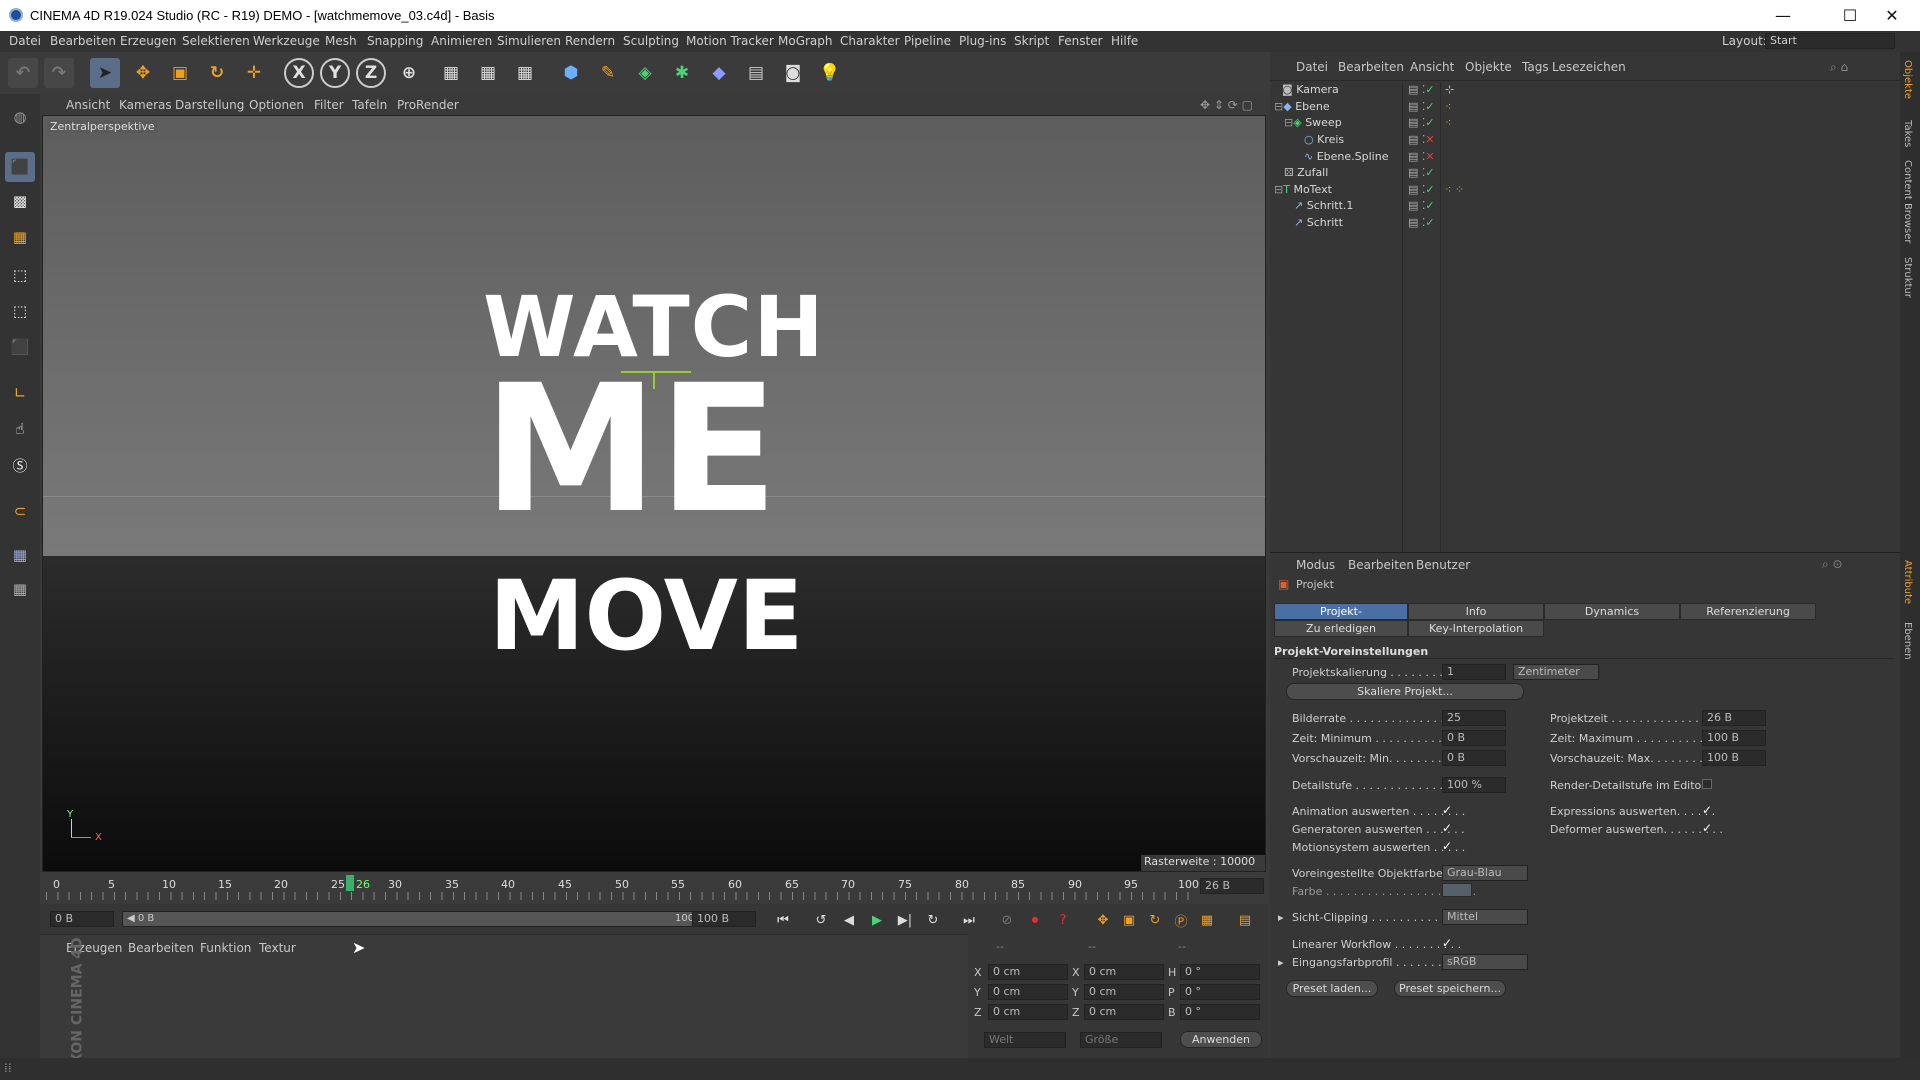  I want to click on render-picture-viewer-icon: ▦, so click(488, 73).